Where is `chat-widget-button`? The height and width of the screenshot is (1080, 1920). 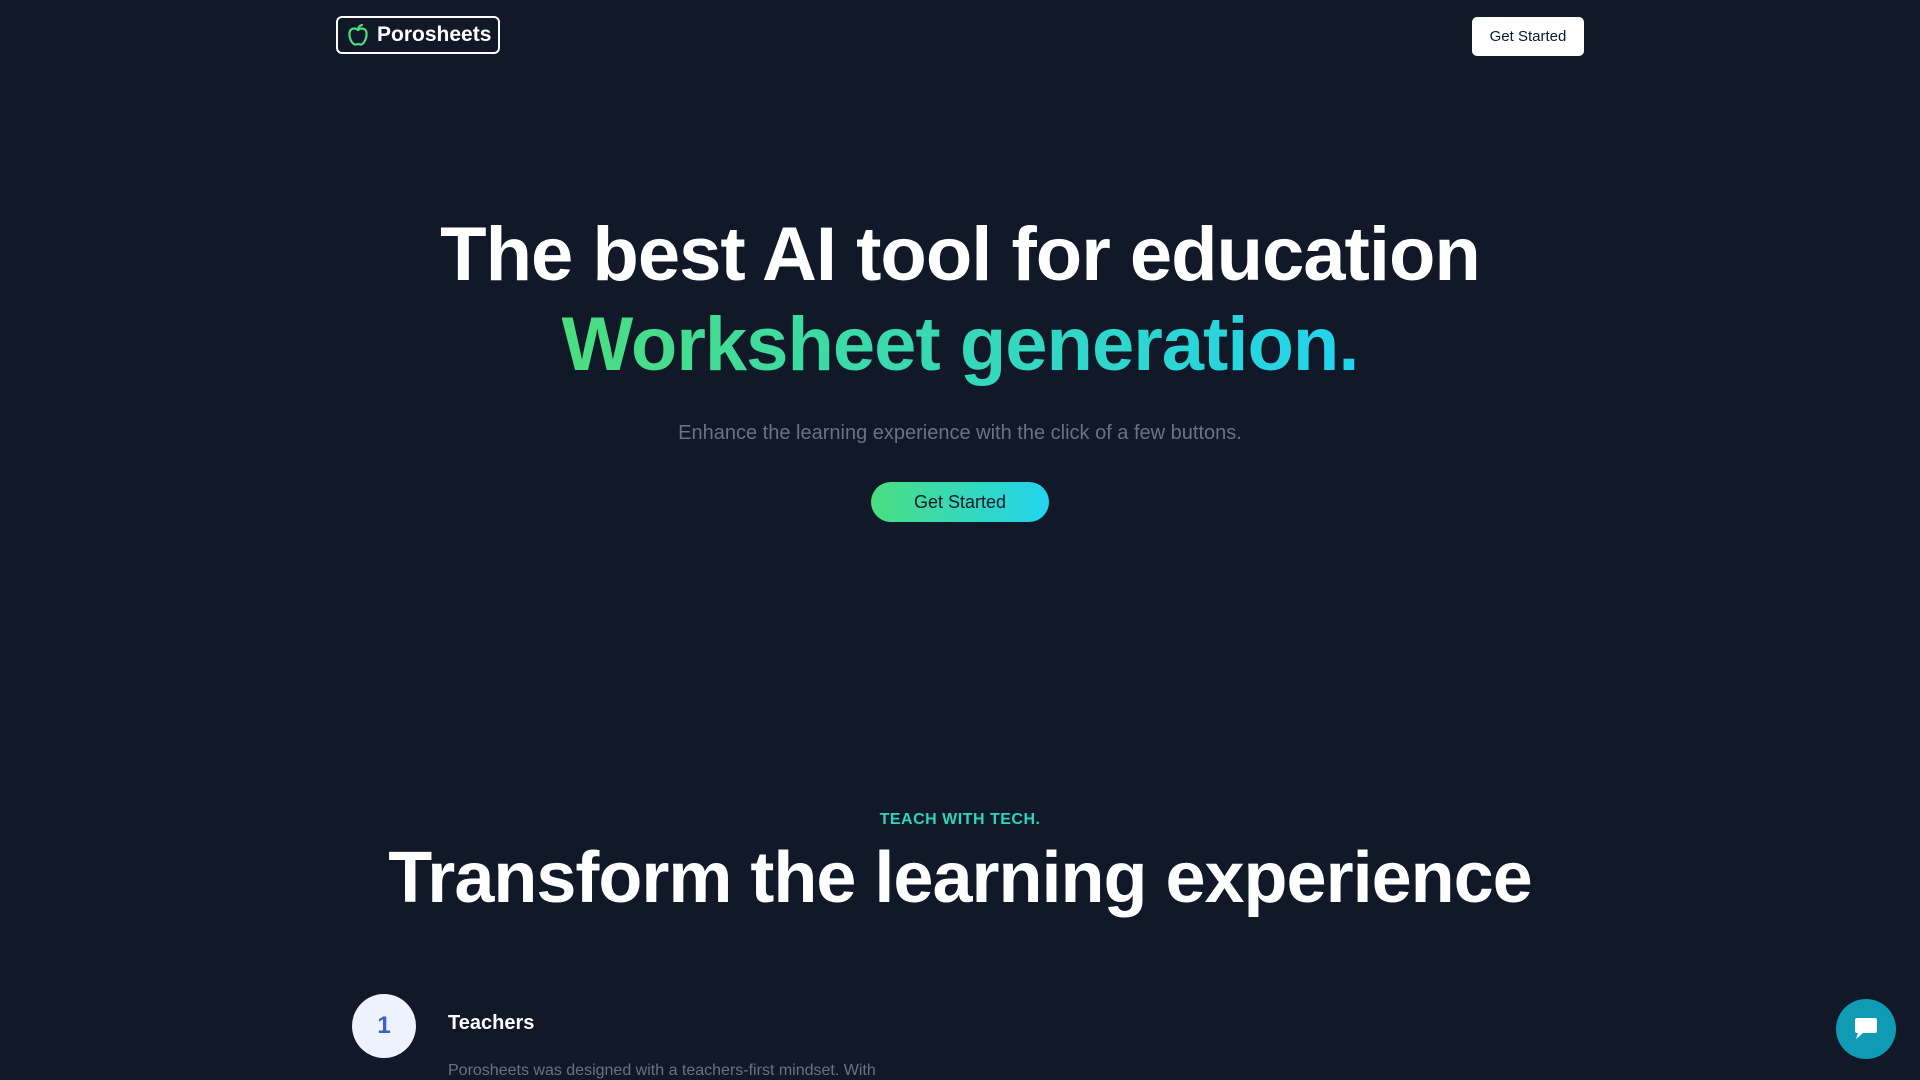
chat-widget-button is located at coordinates (1866, 1029).